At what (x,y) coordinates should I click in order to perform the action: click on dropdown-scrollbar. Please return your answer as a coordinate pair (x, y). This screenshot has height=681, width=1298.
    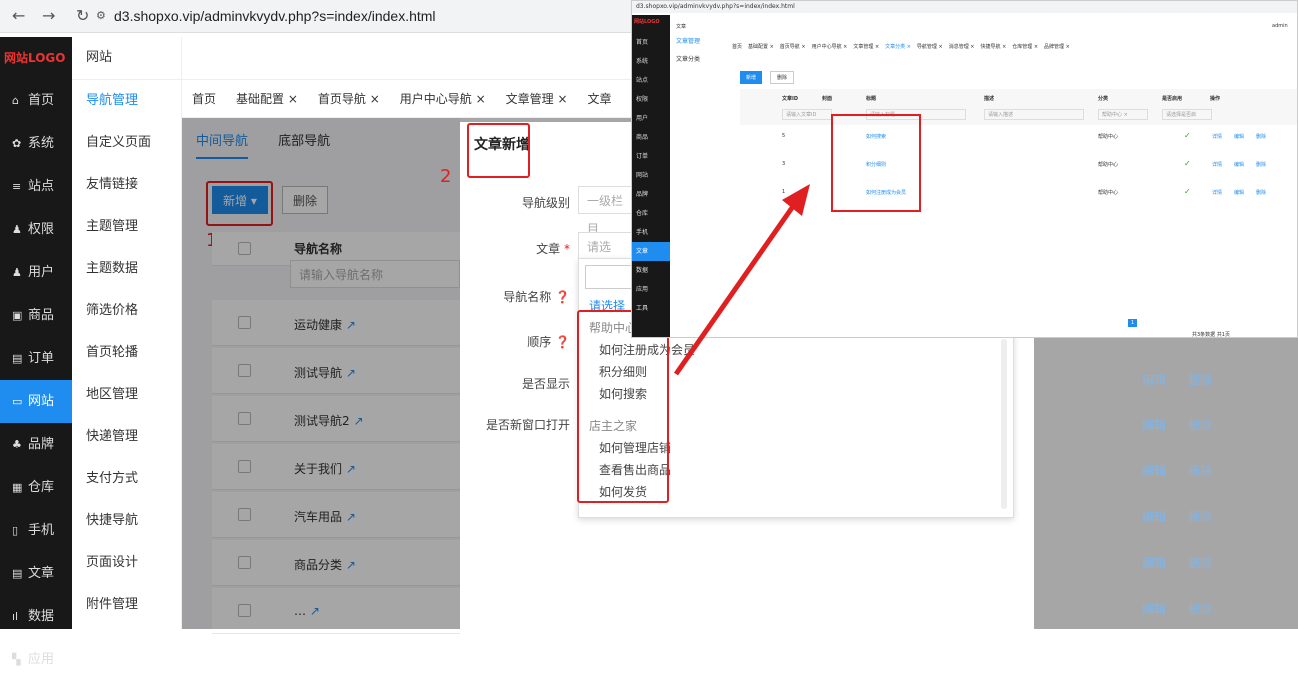
    Looking at the image, I should click on (1004, 424).